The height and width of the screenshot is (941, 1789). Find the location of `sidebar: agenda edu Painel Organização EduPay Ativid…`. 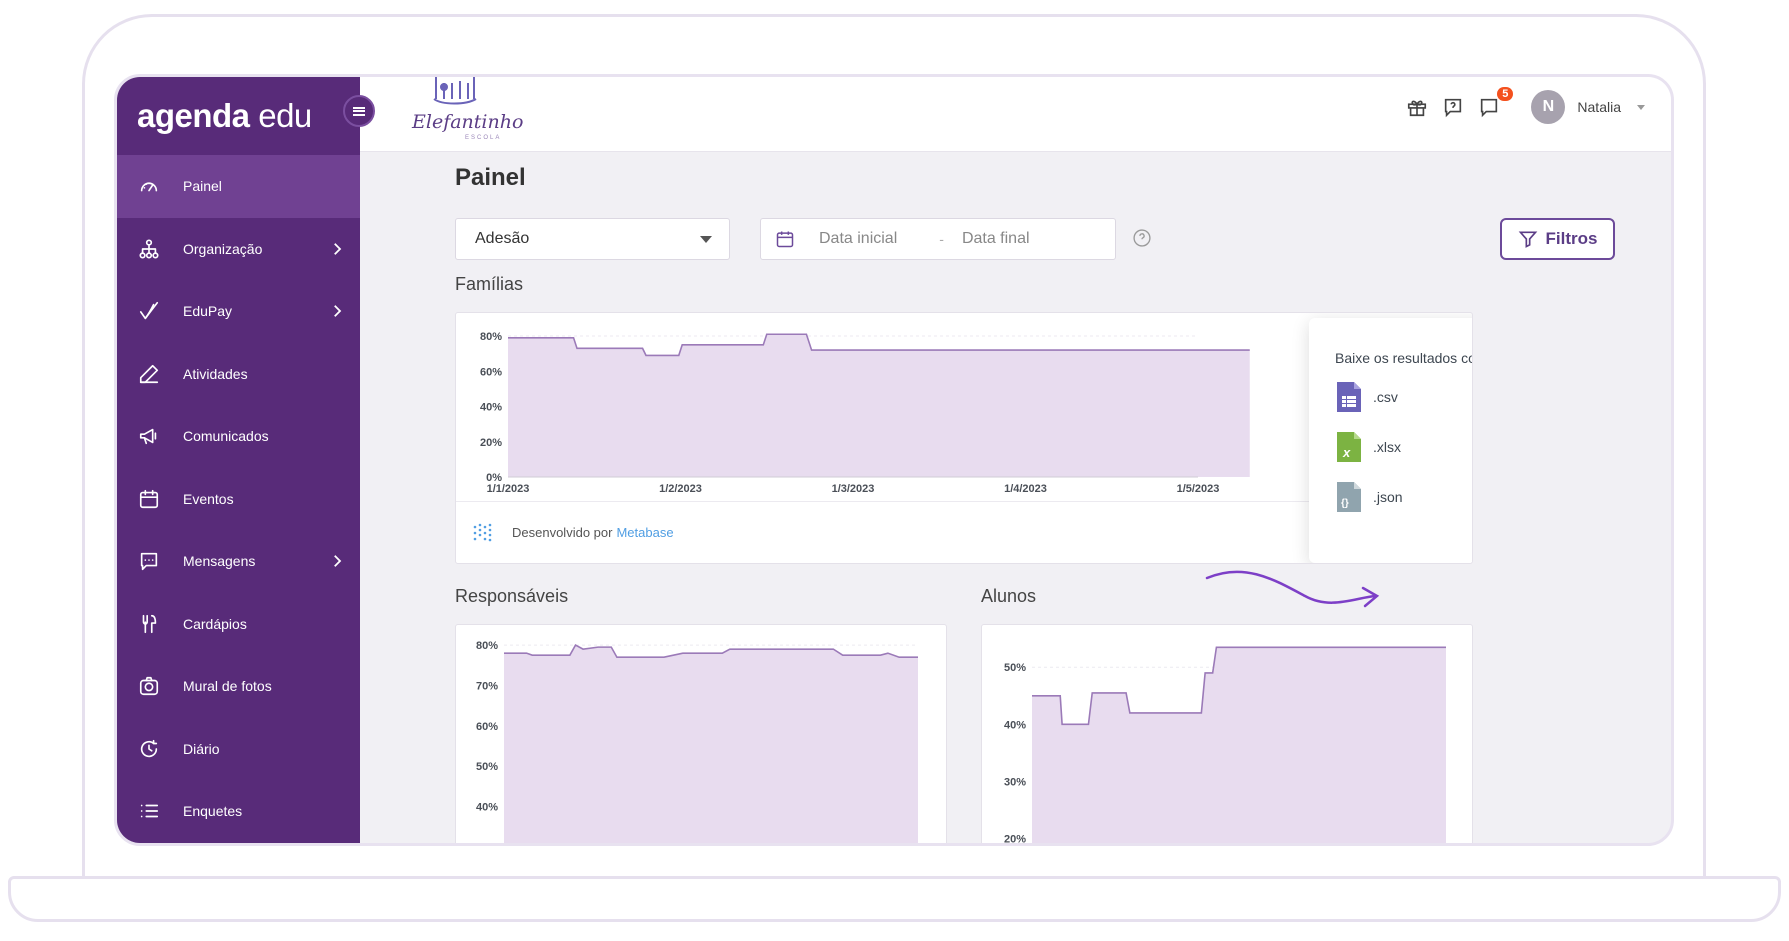

sidebar: agenda edu Painel Organização EduPay Ativid… is located at coordinates (246, 460).